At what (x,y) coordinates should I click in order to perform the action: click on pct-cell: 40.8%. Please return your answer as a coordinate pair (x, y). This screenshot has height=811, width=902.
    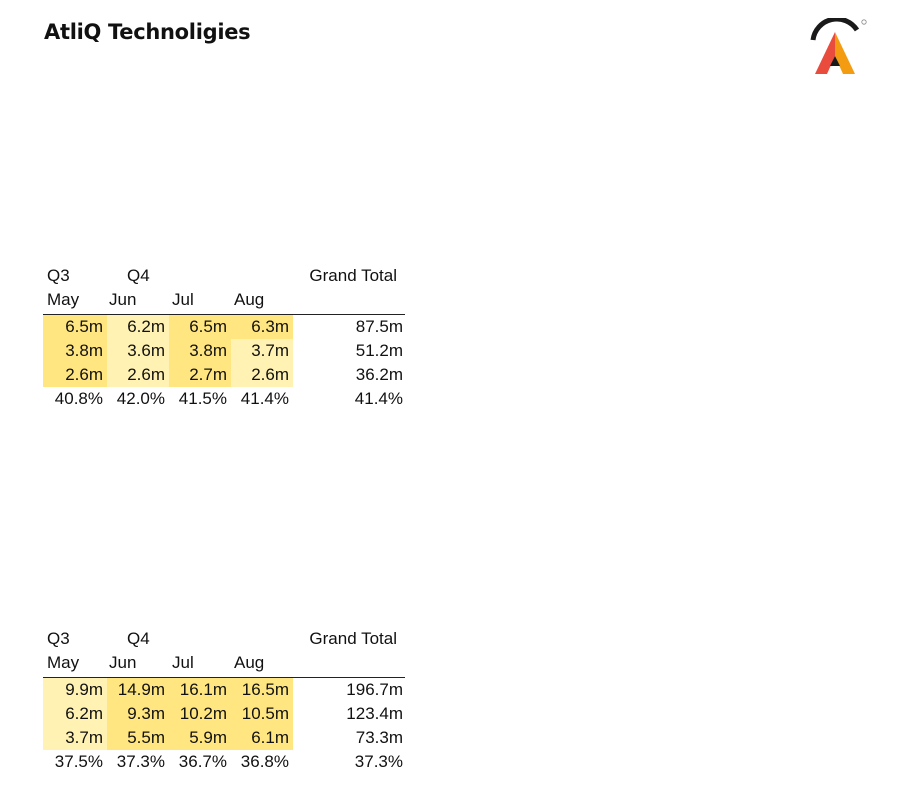
    Looking at the image, I should click on (78, 398).